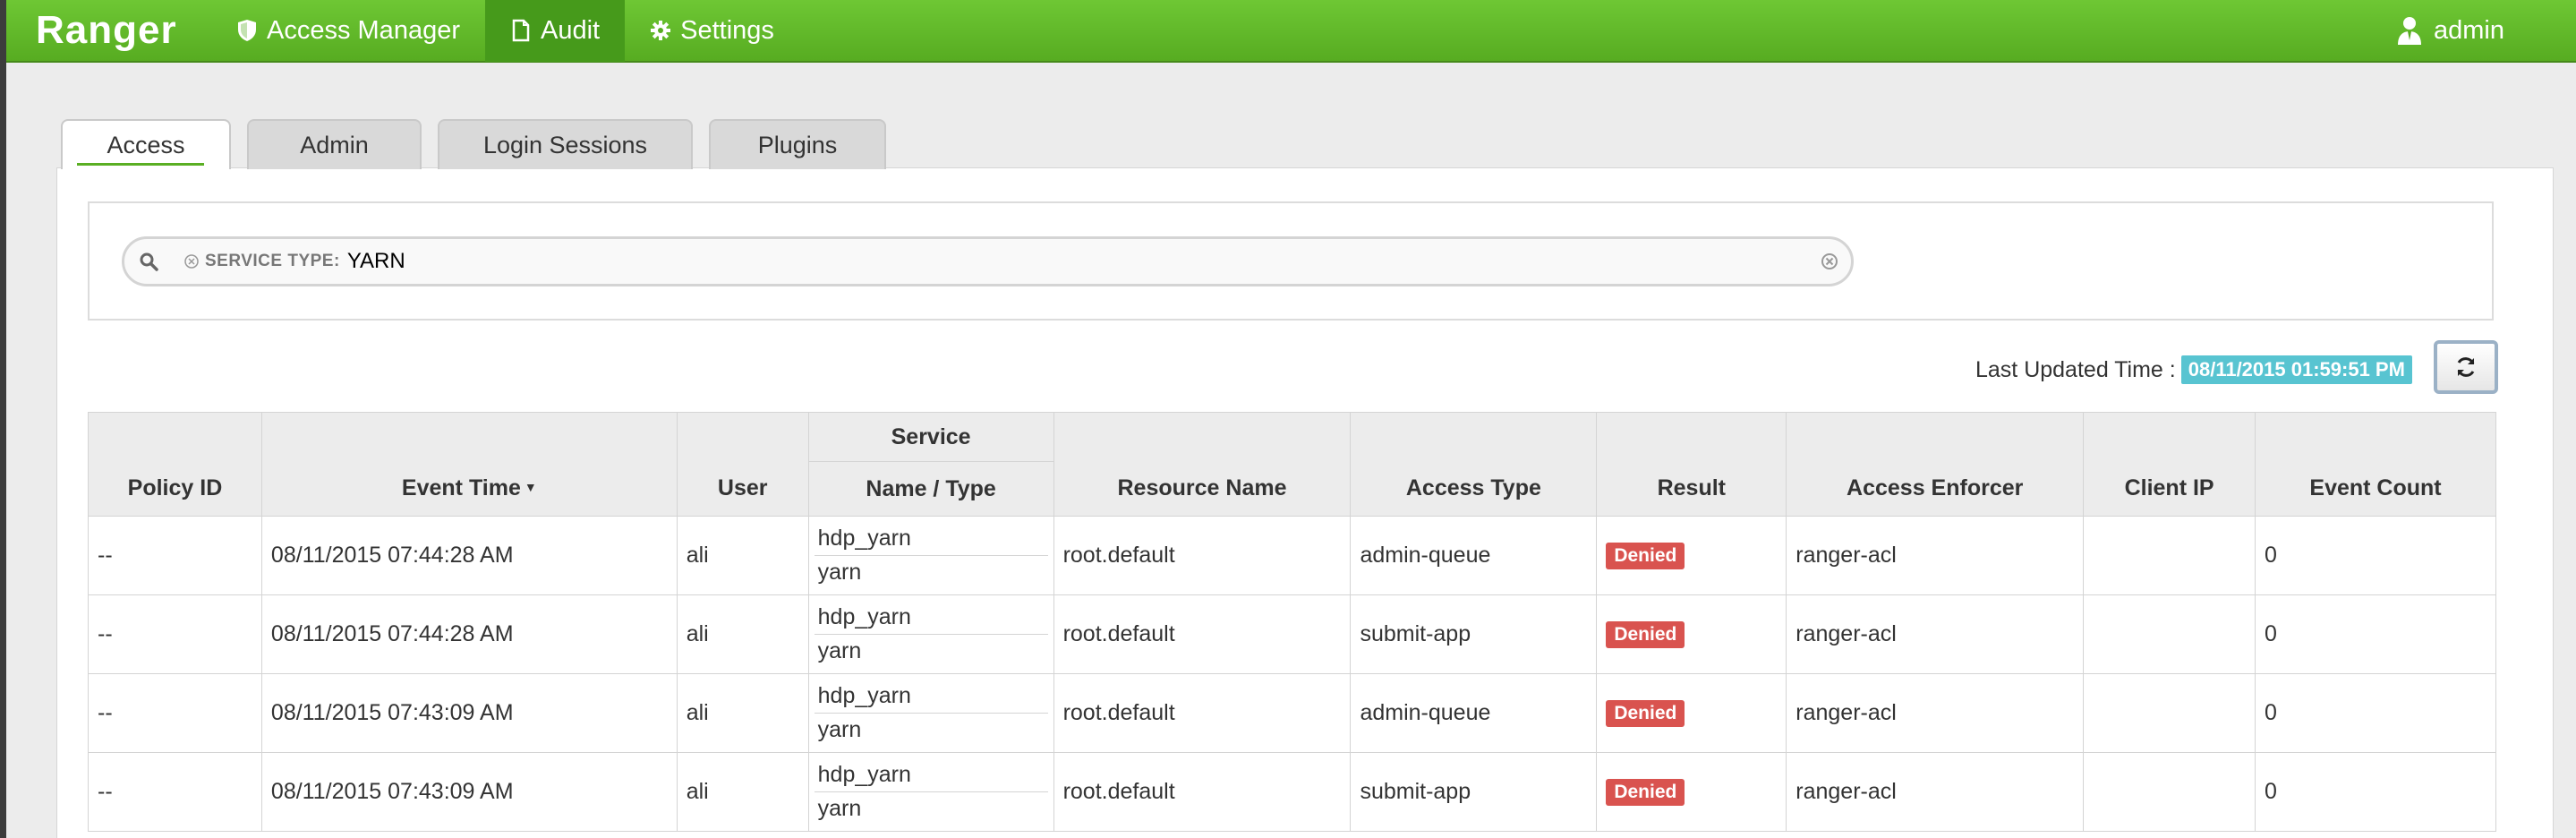 This screenshot has width=2576, height=838. I want to click on header-service-group: Service, so click(930, 437).